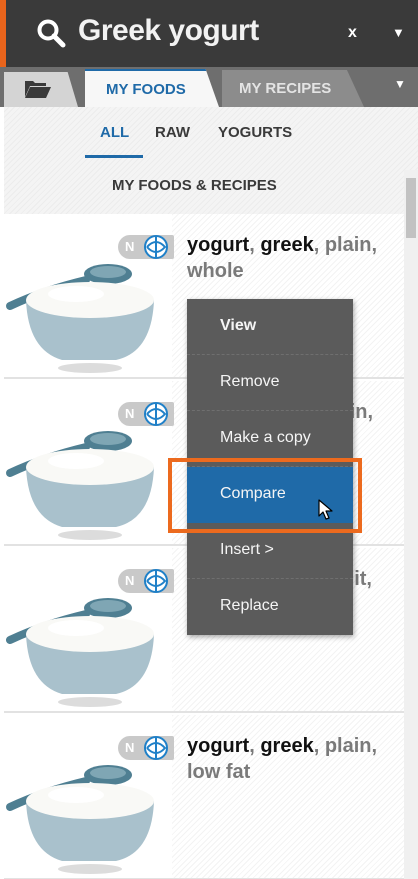  I want to click on search-dropdown-icon: ▼, so click(398, 32).